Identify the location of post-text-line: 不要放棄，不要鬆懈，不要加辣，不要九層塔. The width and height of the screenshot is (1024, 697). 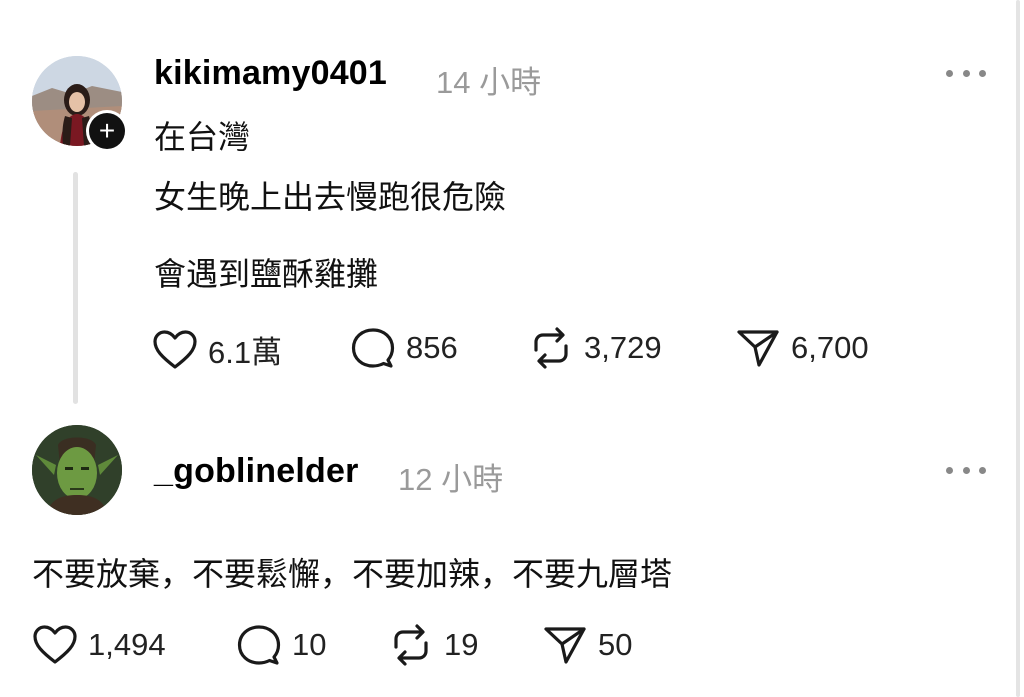
(352, 574).